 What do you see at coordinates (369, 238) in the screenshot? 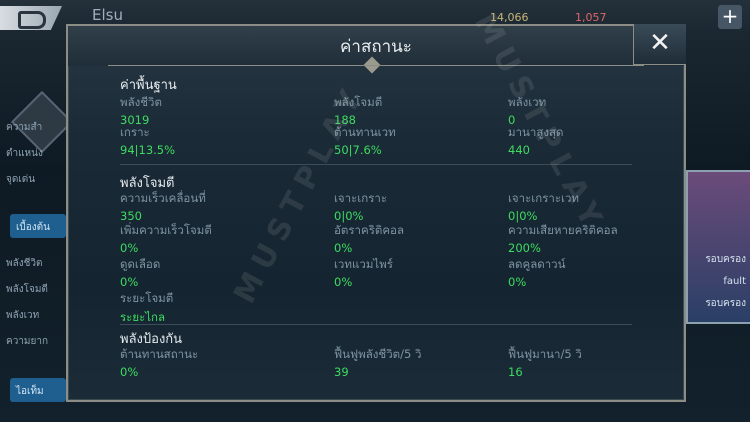
I see `stat-crit-rate: อัตราคริติคอล 0%` at bounding box center [369, 238].